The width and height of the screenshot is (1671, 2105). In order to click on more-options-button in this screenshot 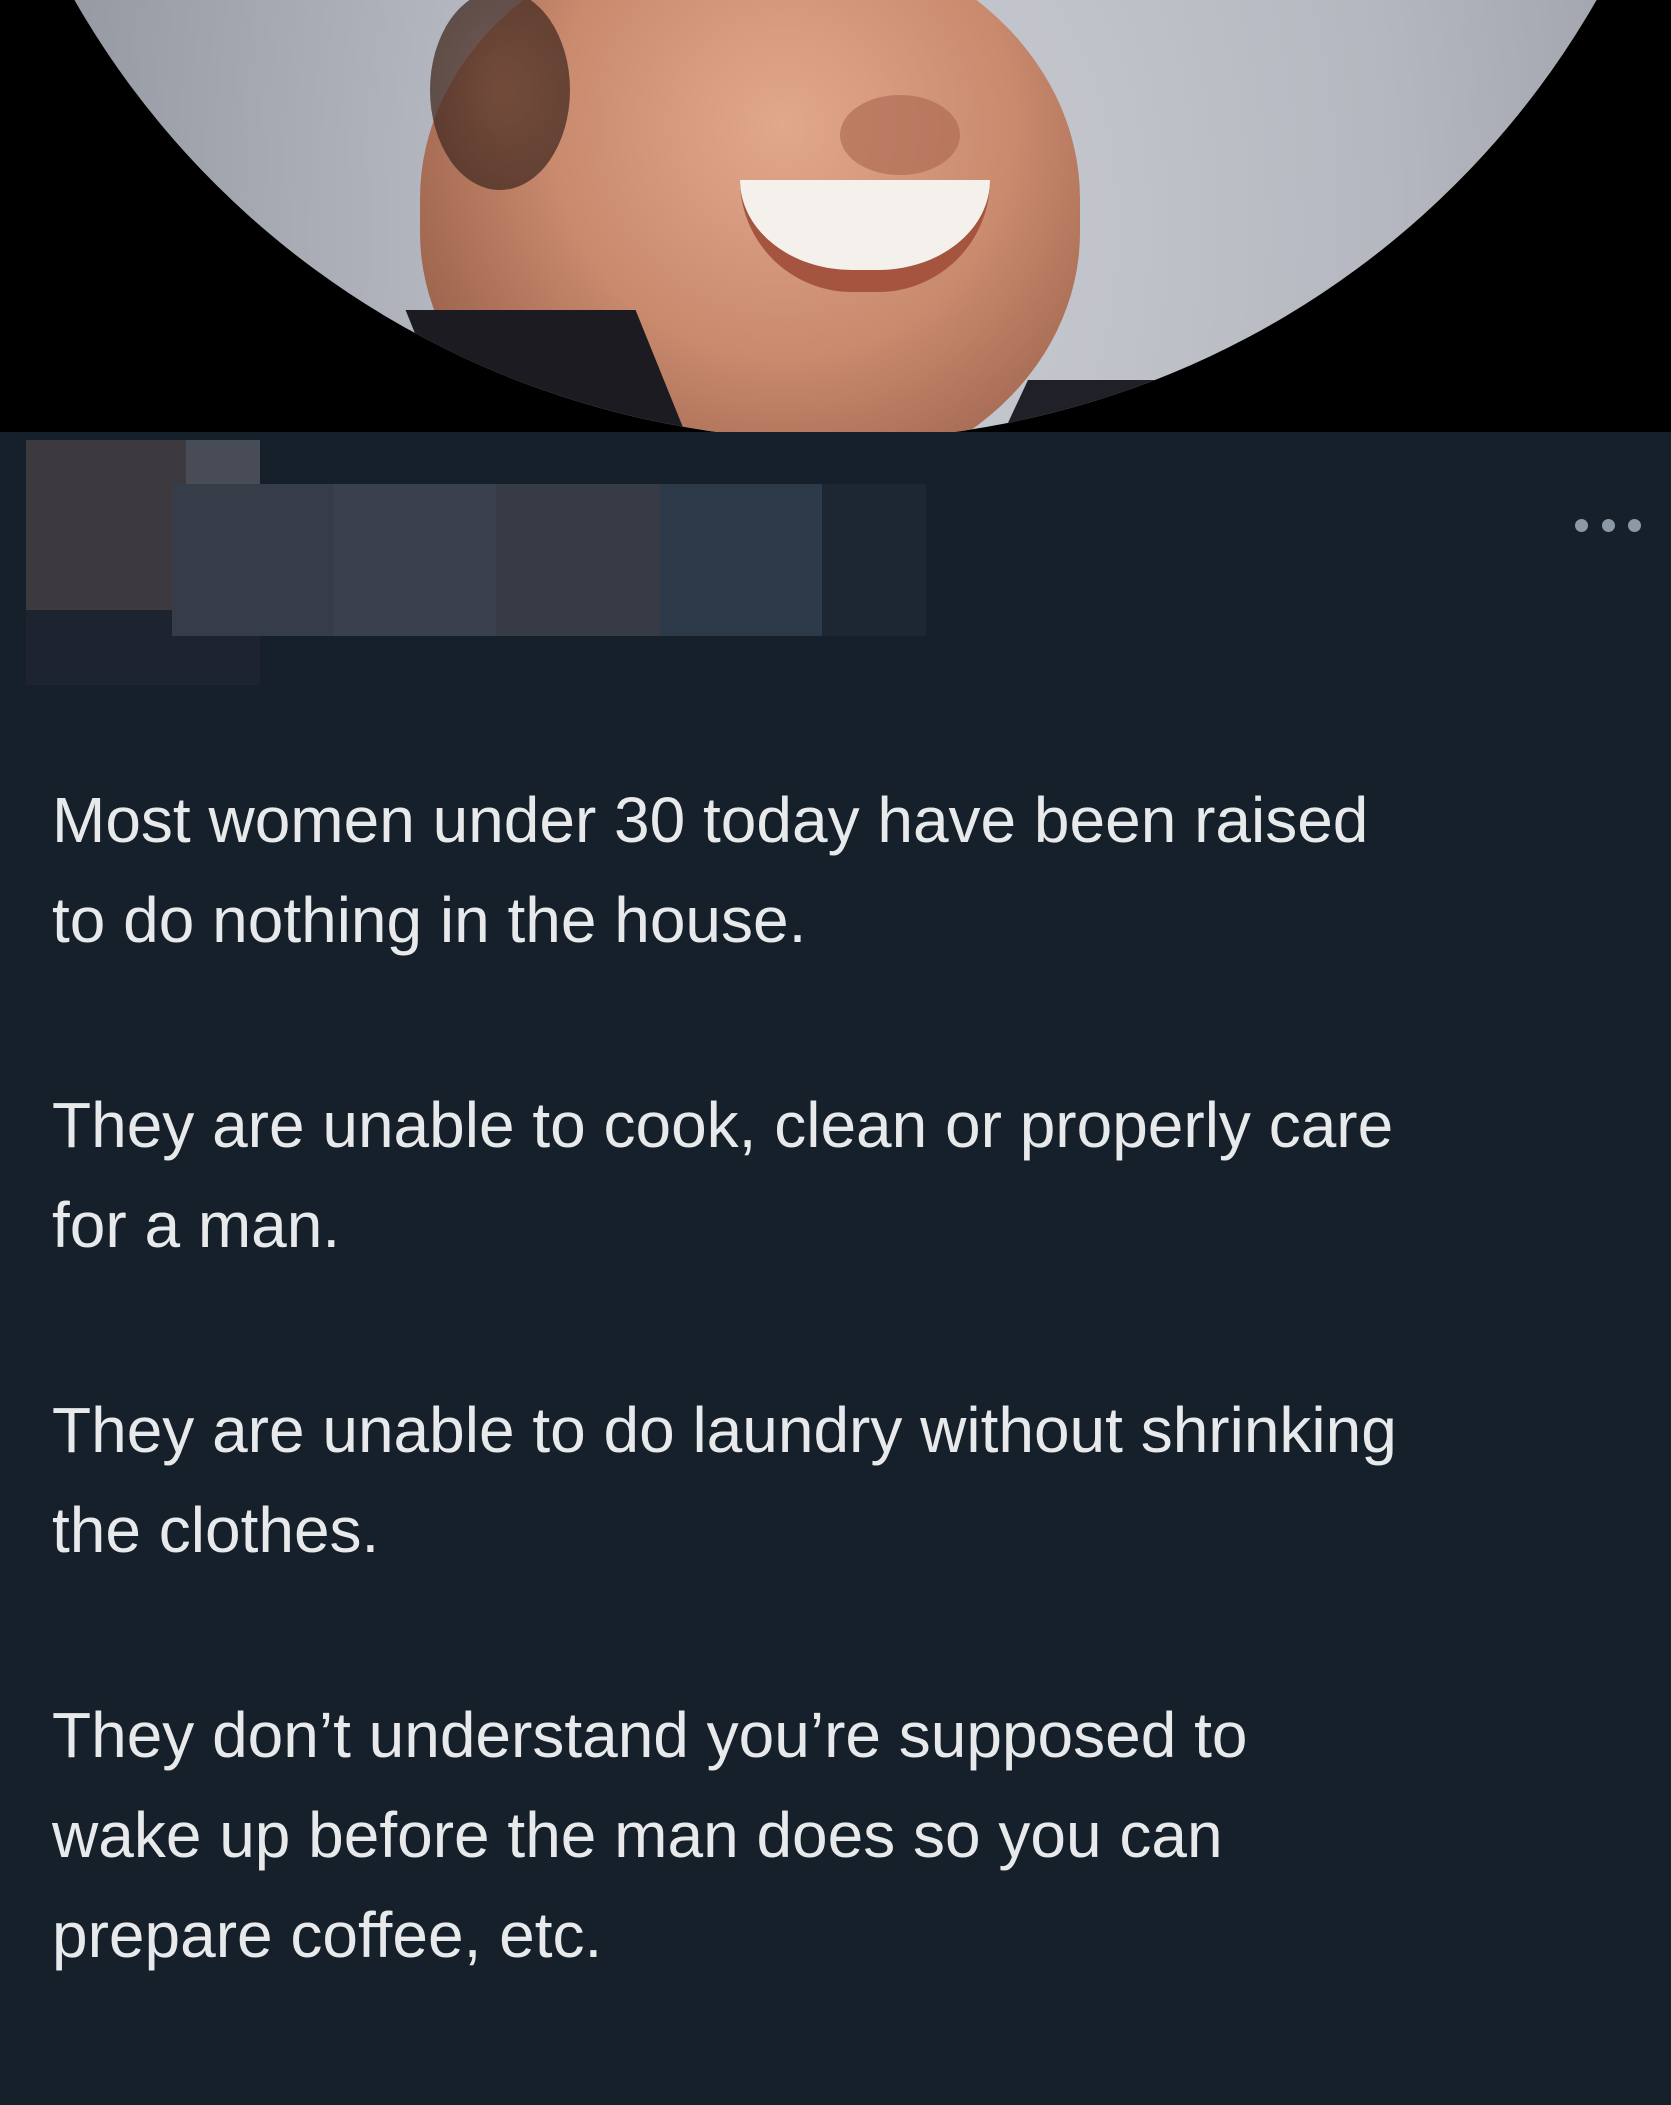, I will do `click(1608, 525)`.